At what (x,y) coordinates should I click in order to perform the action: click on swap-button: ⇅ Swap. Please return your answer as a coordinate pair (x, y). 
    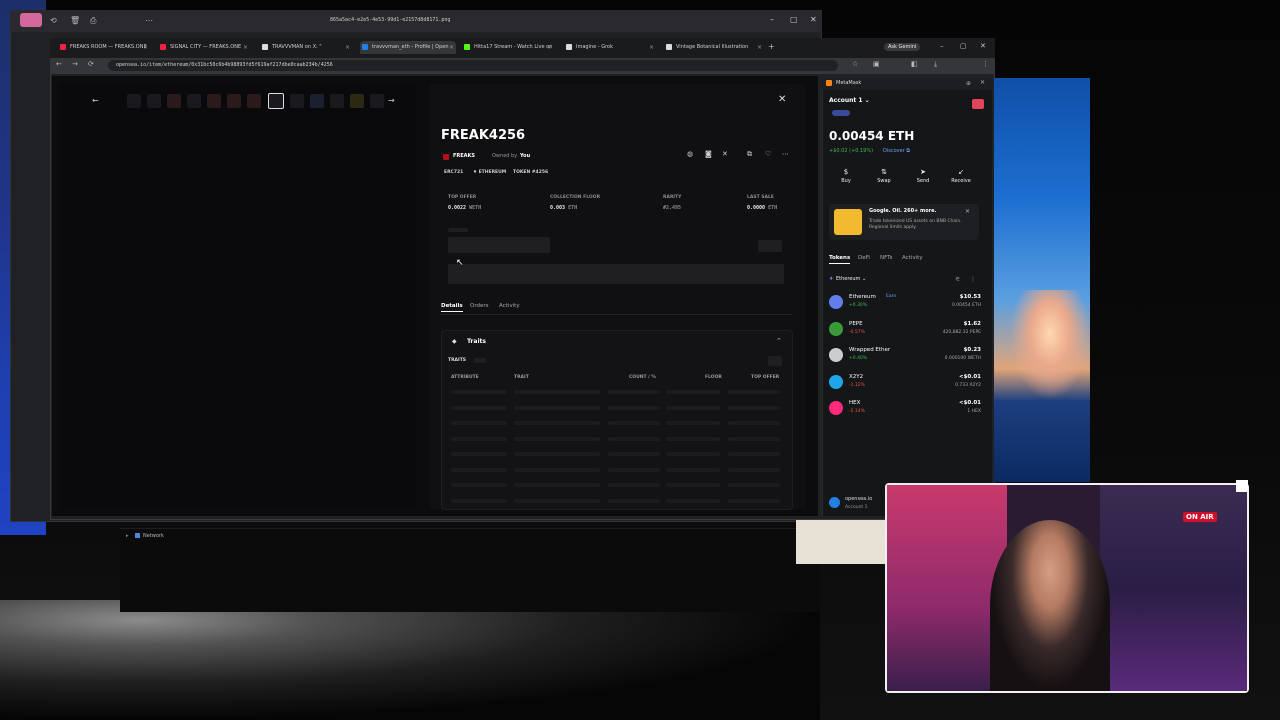
    Looking at the image, I should click on (884, 176).